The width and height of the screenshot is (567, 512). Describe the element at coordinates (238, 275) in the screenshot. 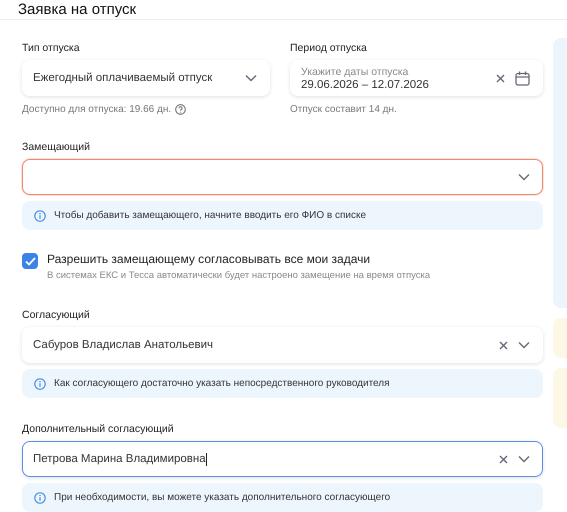

I see `checkbox-description: В системах ЕКС и Тесса автоматически будет настроено замещение на время отпуска` at that location.